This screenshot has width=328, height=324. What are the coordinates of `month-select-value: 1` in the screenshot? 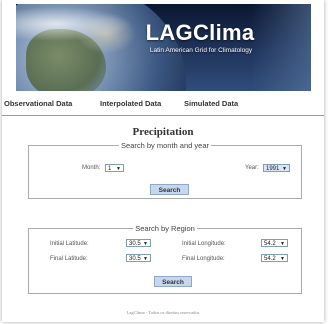 It's located at (110, 169).